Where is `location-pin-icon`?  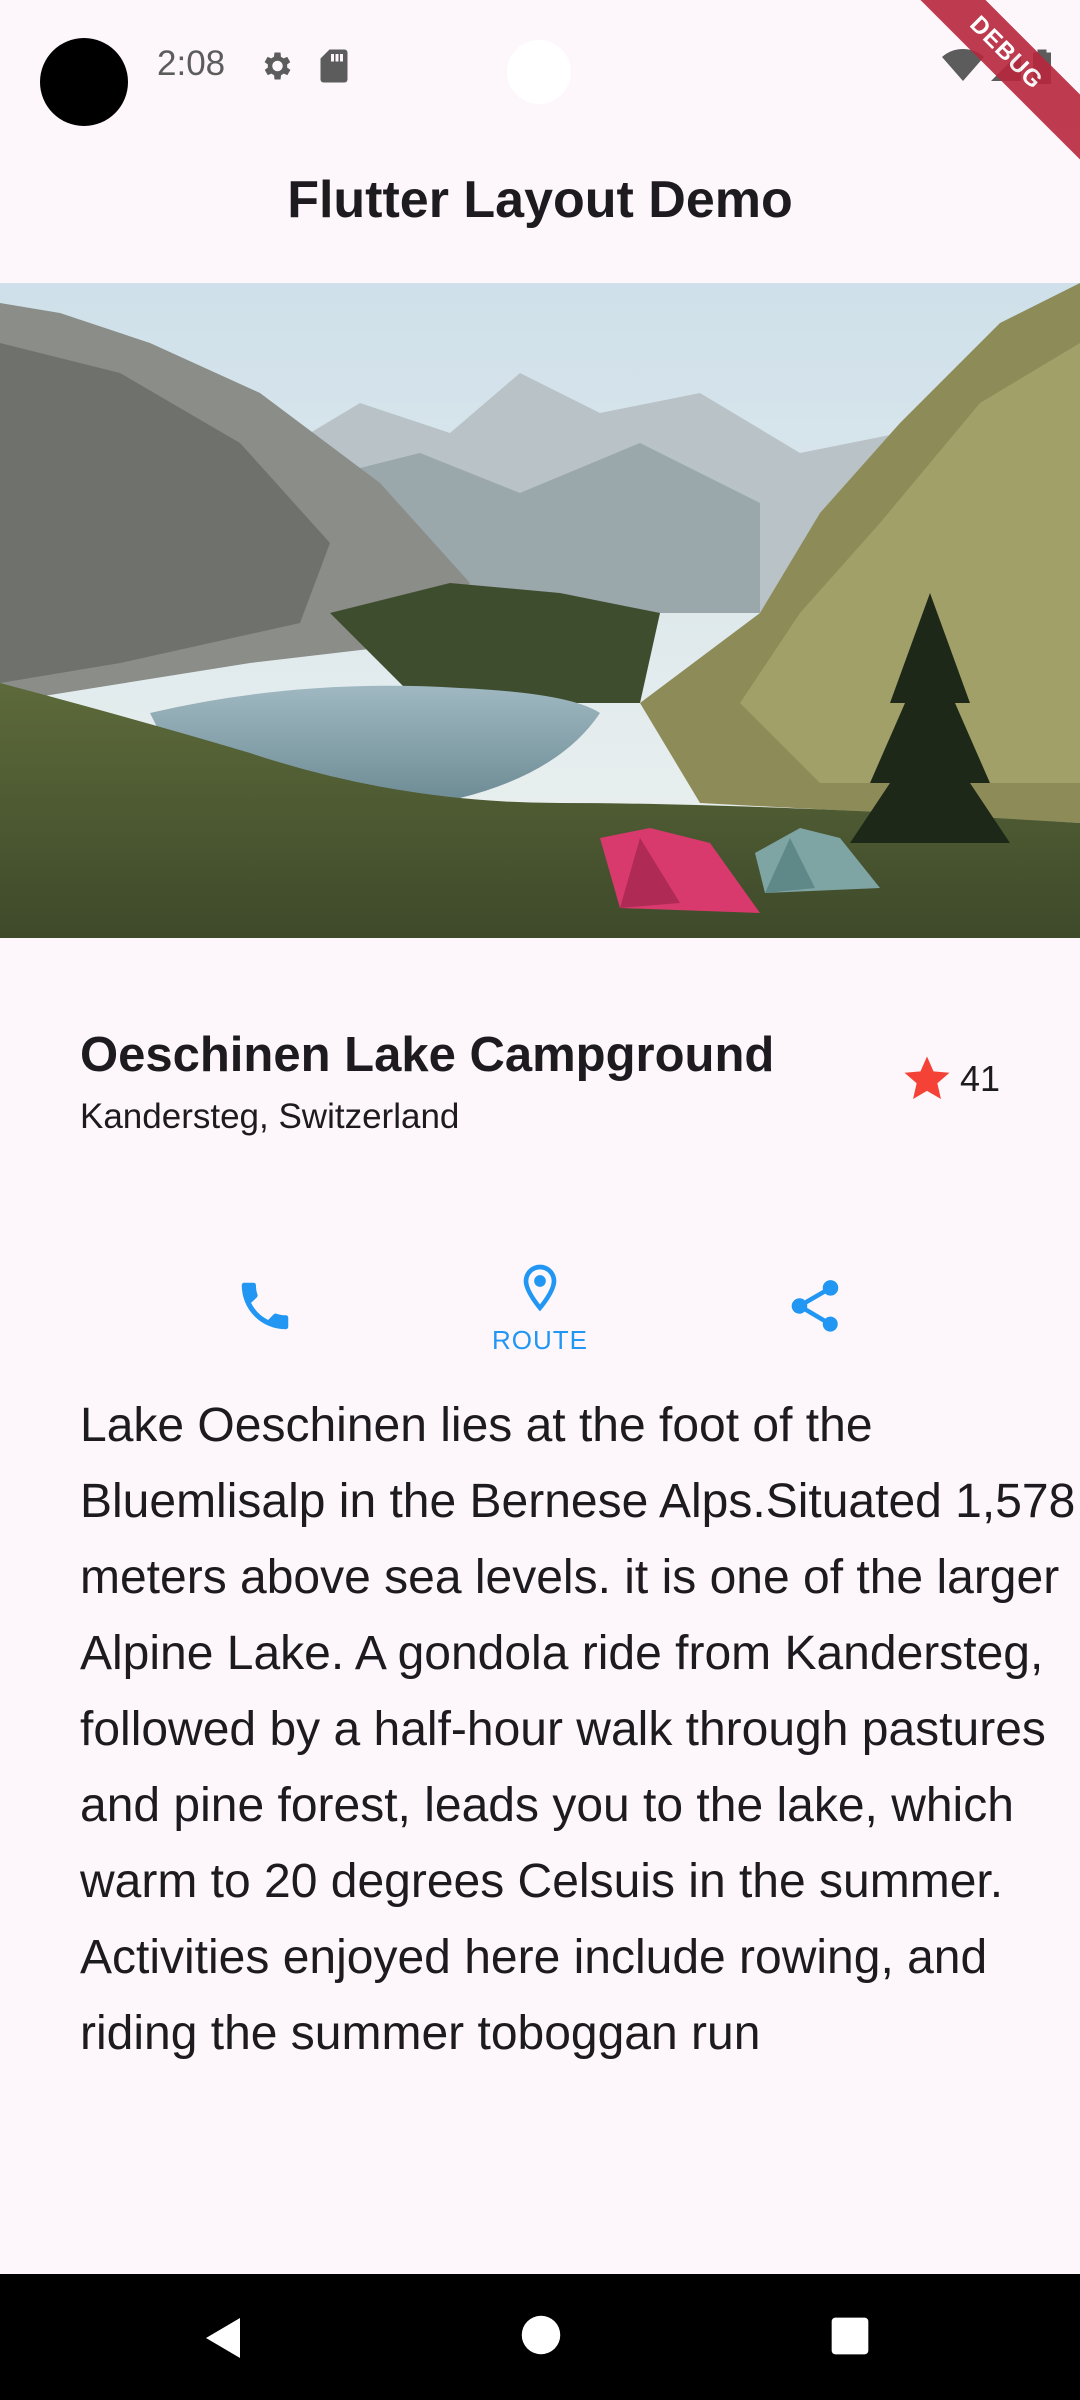 location-pin-icon is located at coordinates (540, 1288).